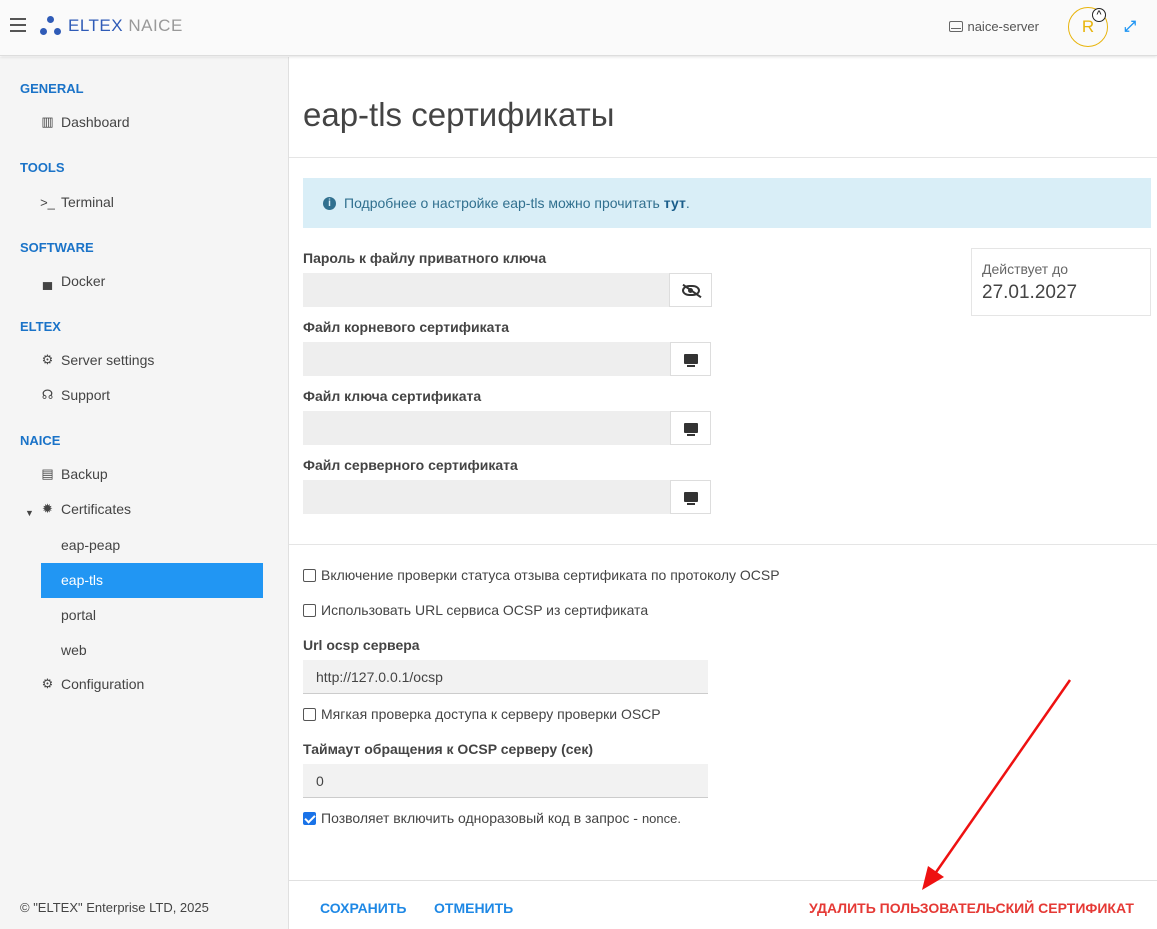 The width and height of the screenshot is (1157, 929). Describe the element at coordinates (1099, 15) in the screenshot. I see `chevron-up-icon: ^` at that location.